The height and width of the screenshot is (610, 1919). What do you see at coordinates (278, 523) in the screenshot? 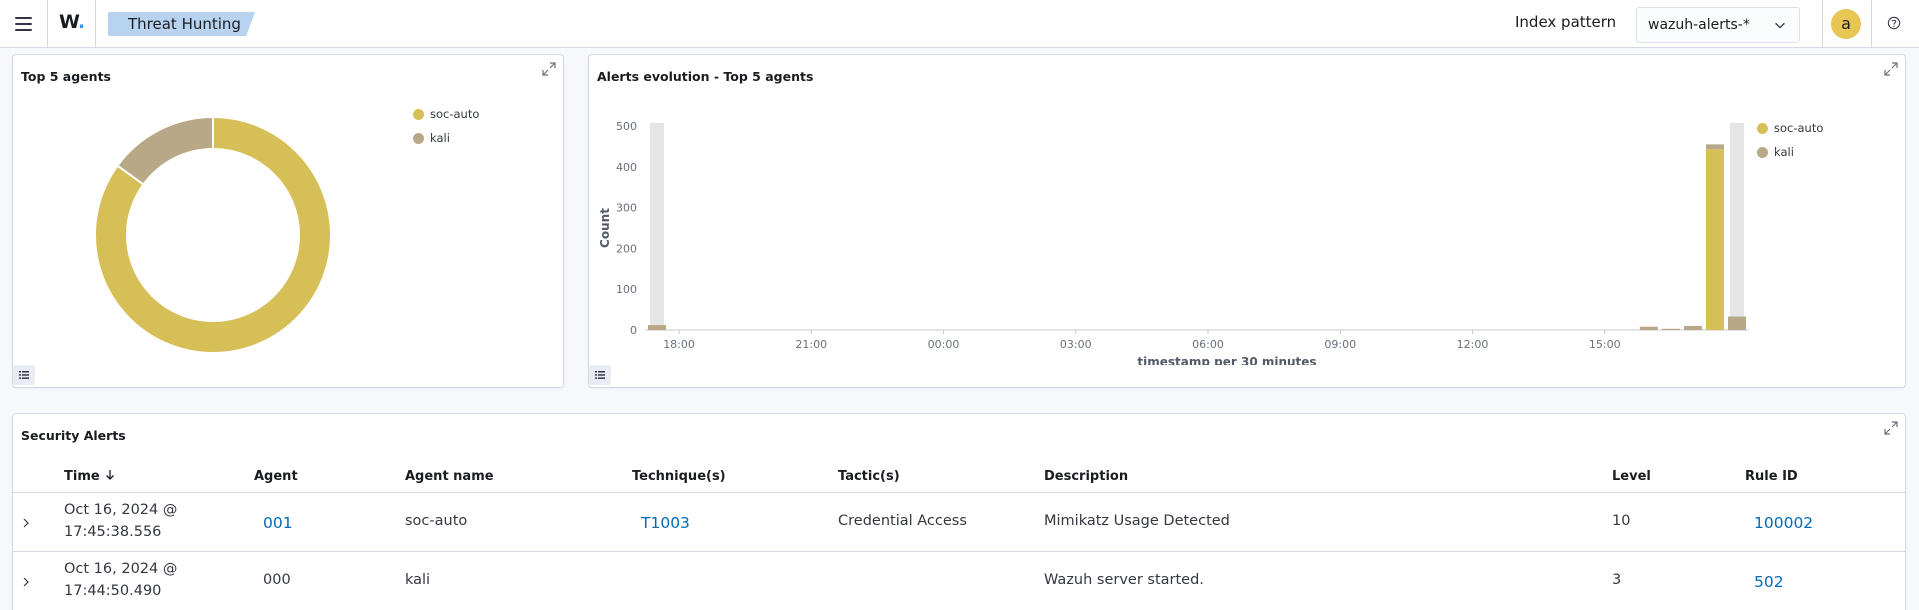
I see `agent-id-link: 001` at bounding box center [278, 523].